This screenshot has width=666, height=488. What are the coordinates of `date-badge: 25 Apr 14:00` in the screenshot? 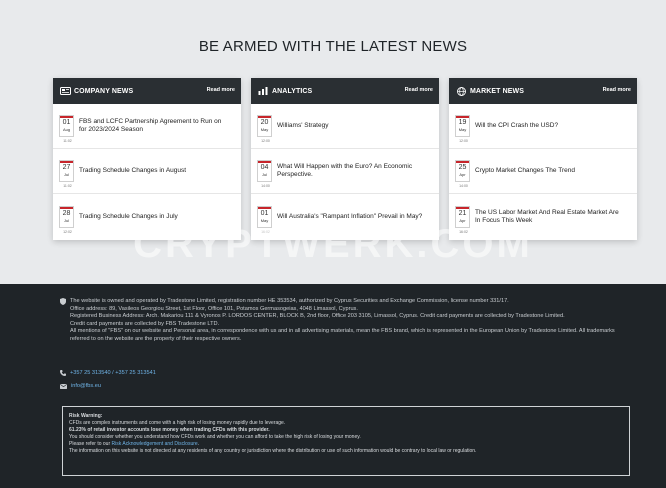 It's located at (462, 174).